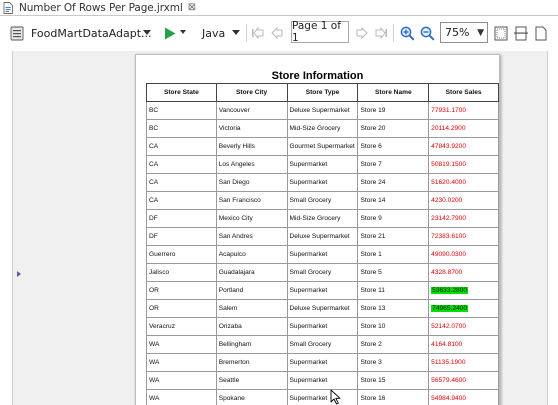 This screenshot has height=405, width=558. I want to click on page-indicator: Page 1 of 1, so click(320, 32).